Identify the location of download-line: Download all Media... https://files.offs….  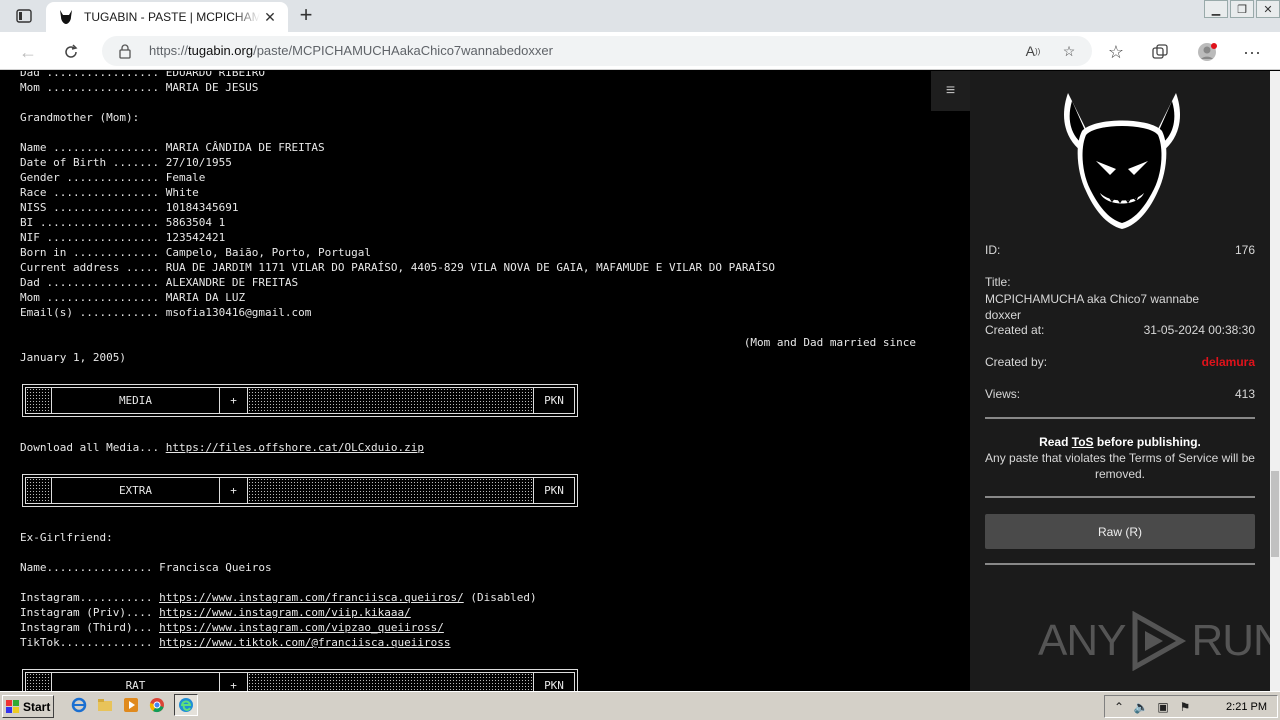
(222, 447).